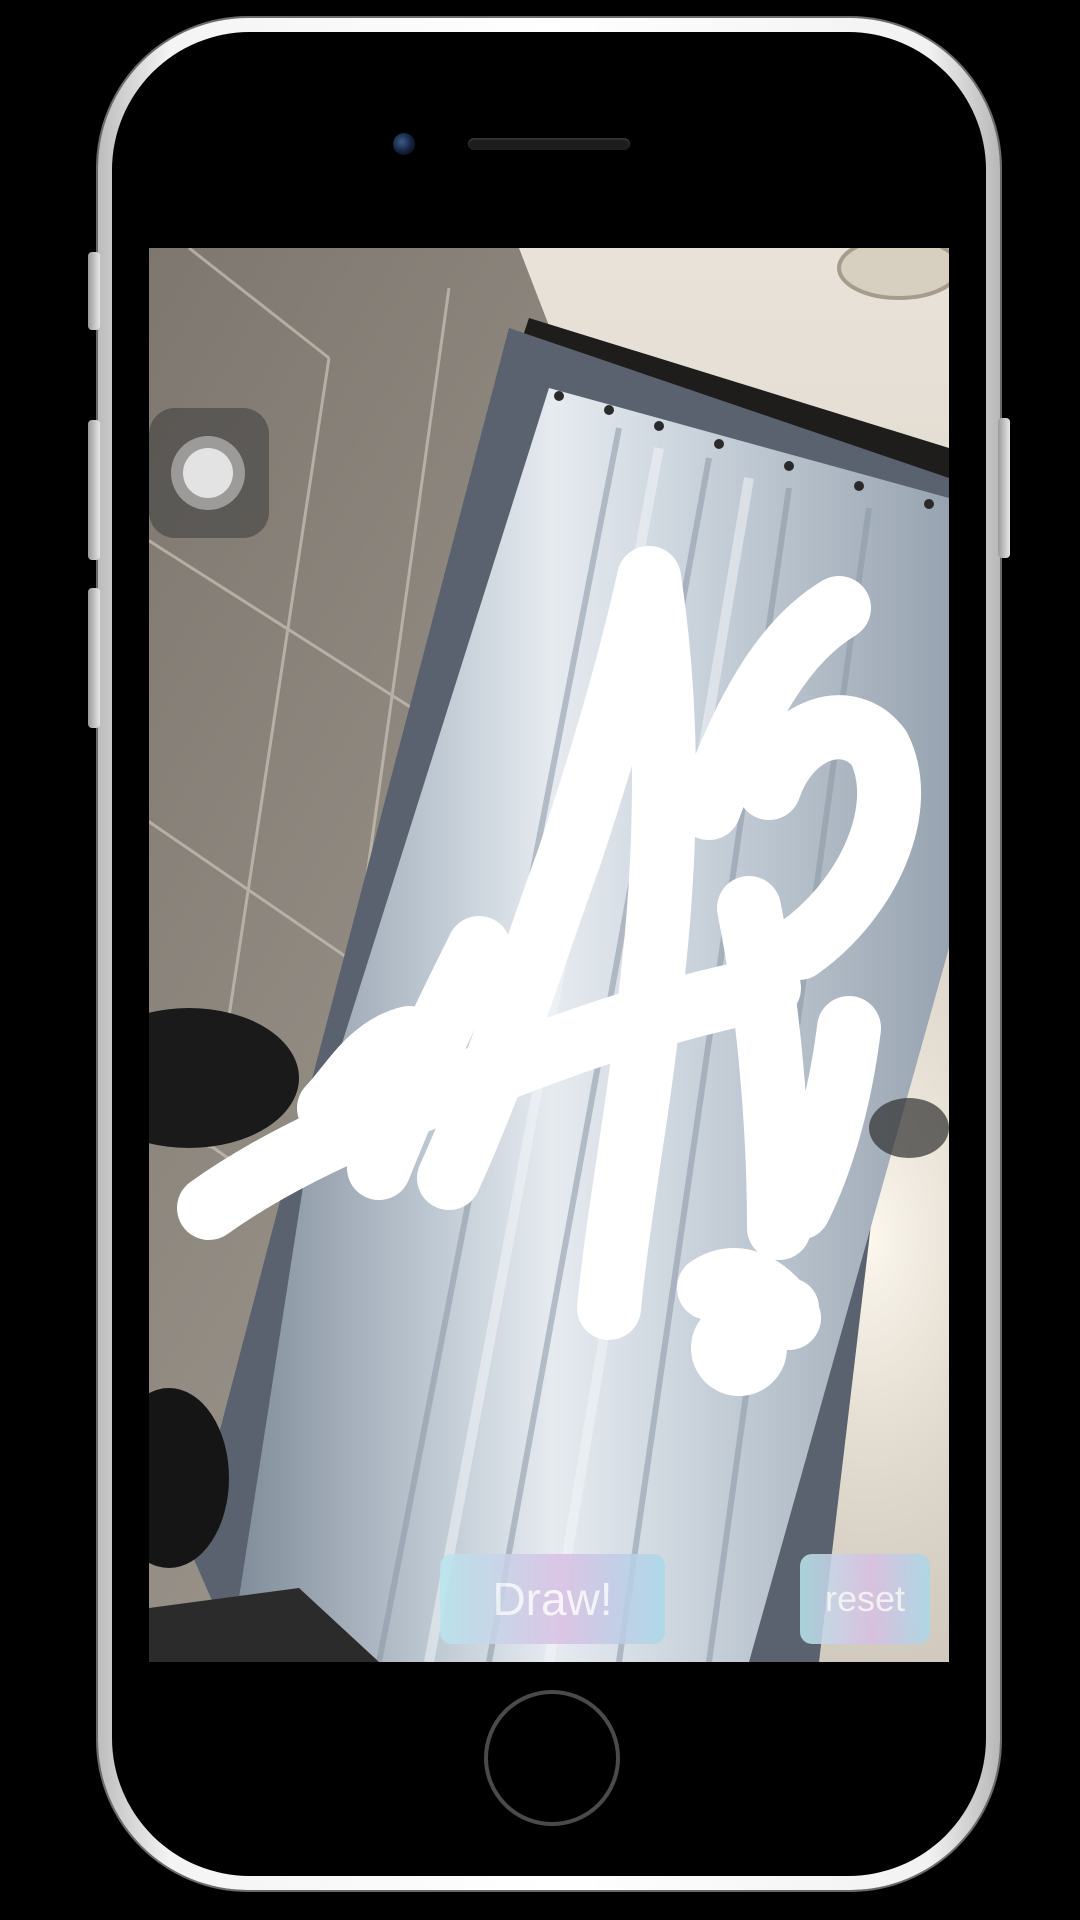 Image resolution: width=1080 pixels, height=1920 pixels. Describe the element at coordinates (94, 291) in the screenshot. I see `mute-switch` at that location.